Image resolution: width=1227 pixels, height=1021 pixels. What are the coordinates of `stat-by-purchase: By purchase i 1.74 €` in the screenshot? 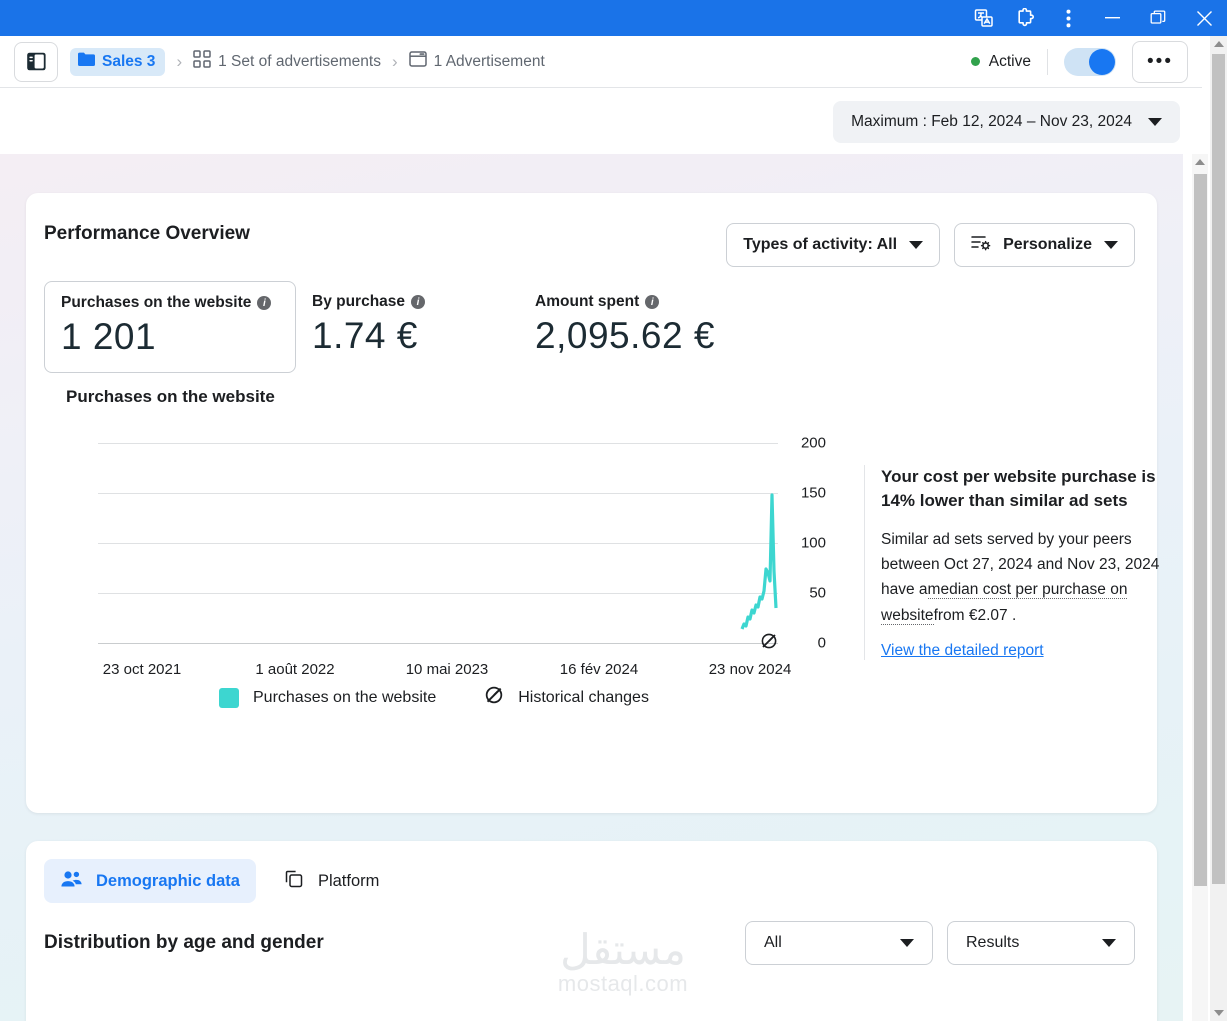 It's located at (368, 326).